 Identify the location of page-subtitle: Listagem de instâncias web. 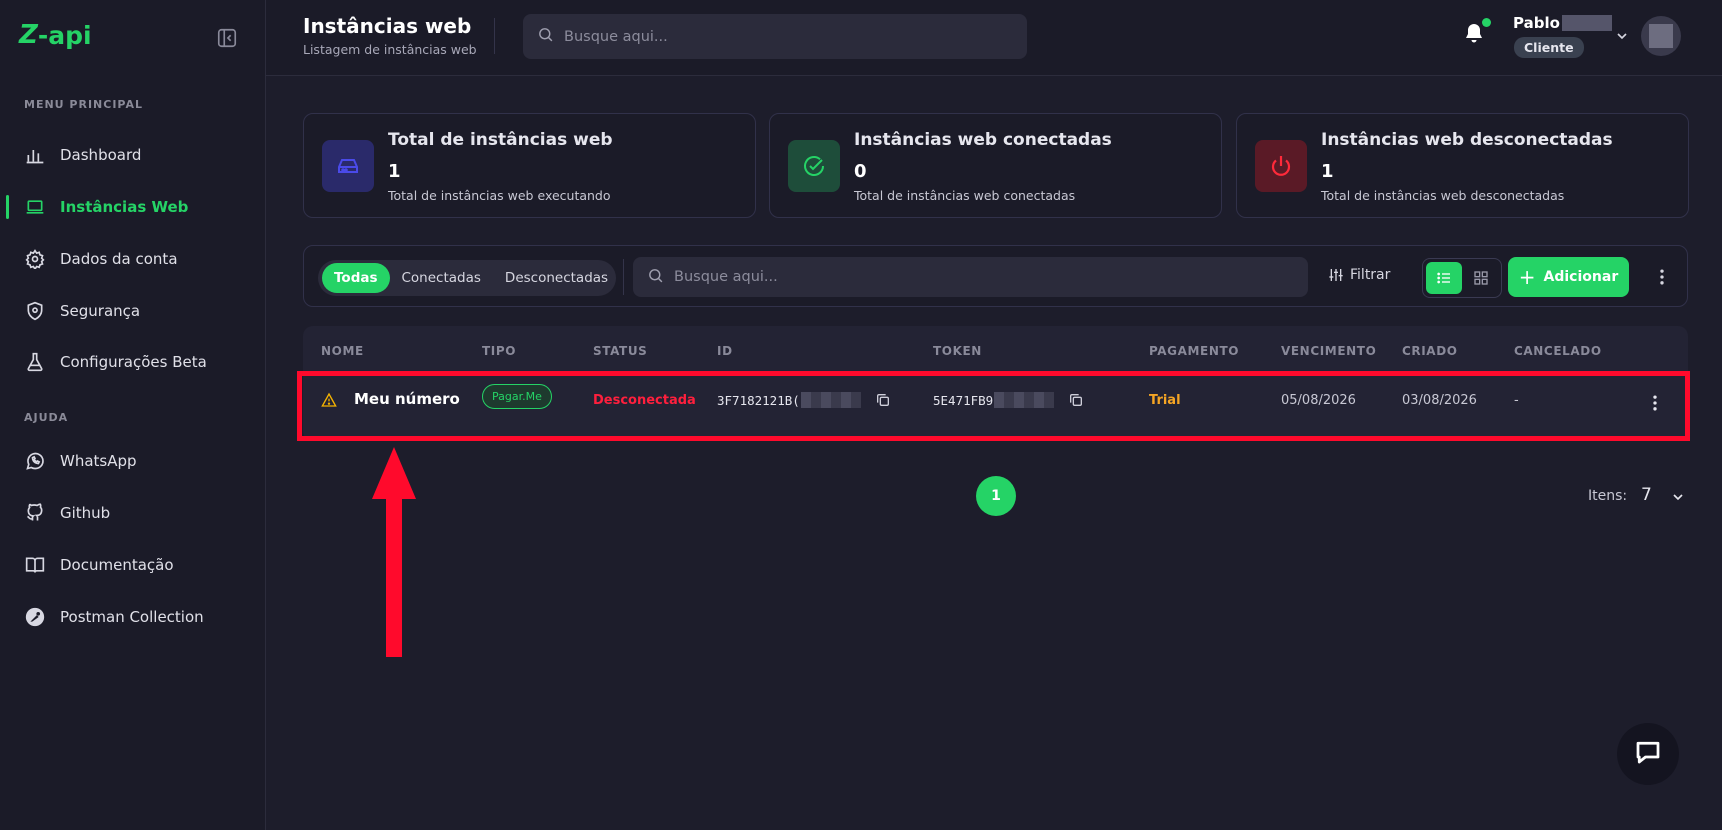
(390, 49).